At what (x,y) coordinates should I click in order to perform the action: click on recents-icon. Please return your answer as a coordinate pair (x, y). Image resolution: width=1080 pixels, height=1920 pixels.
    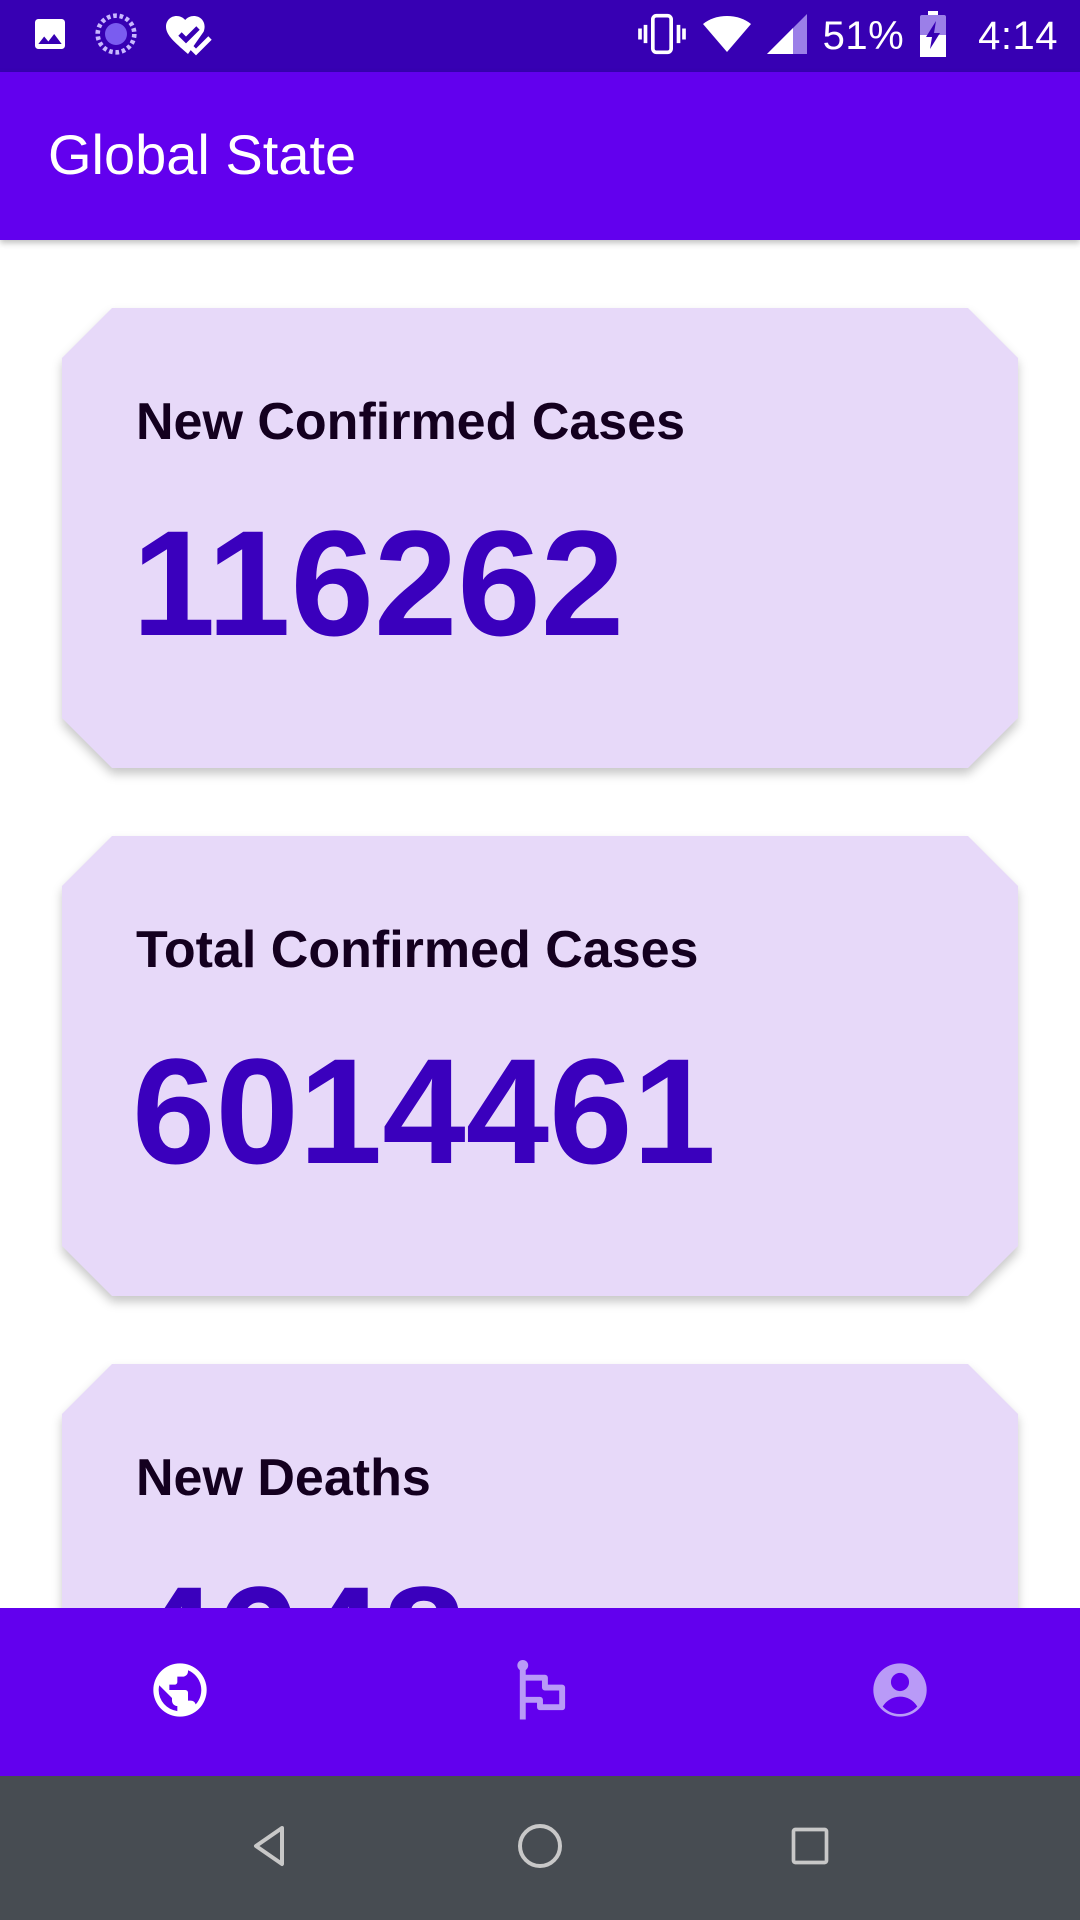
    Looking at the image, I should click on (810, 1848).